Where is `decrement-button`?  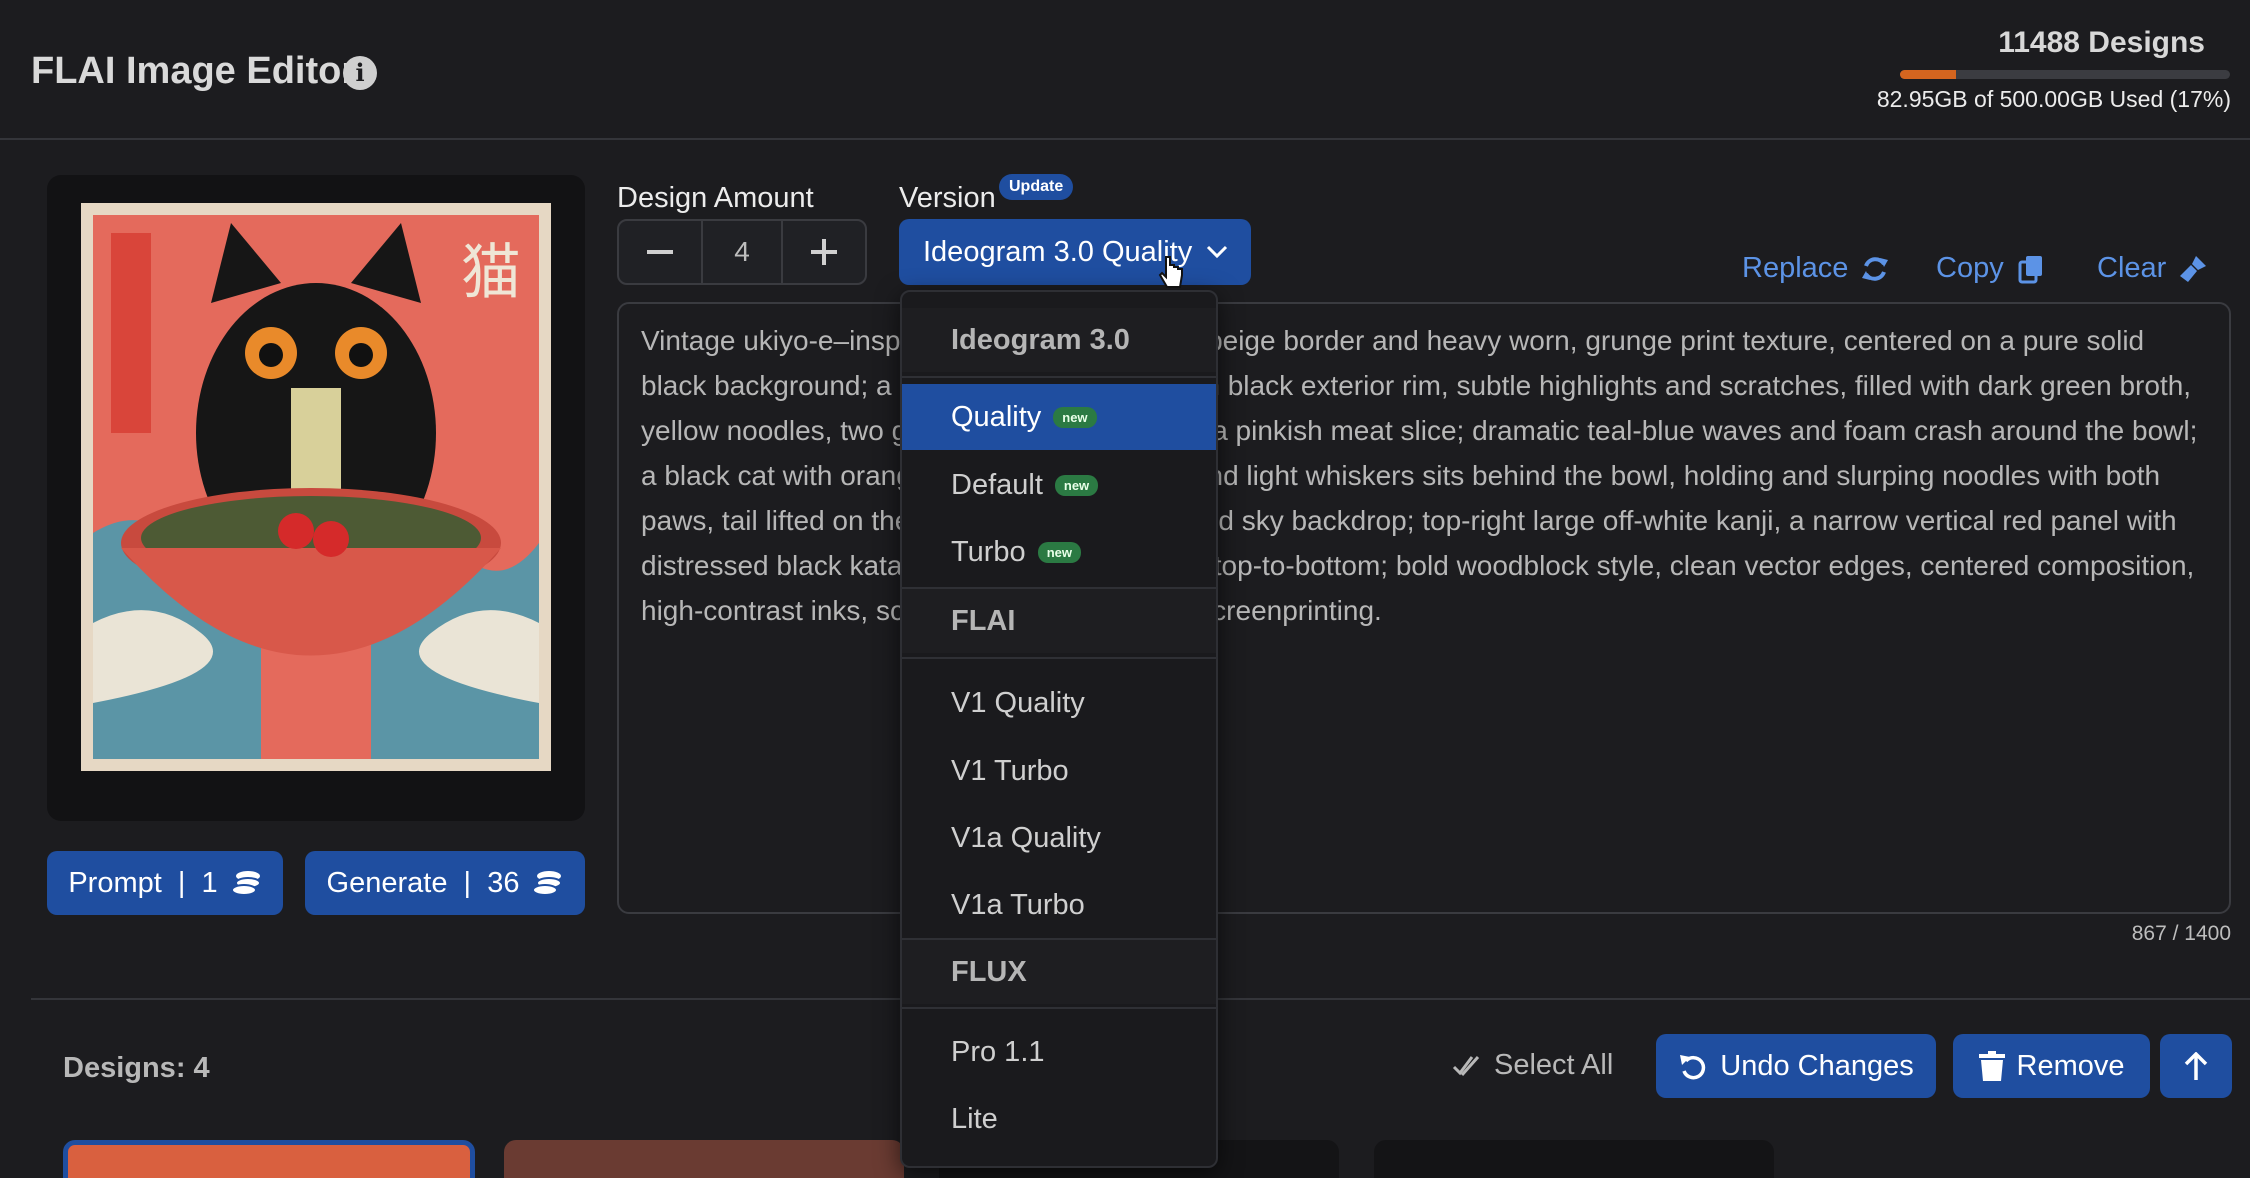
decrement-button is located at coordinates (660, 252).